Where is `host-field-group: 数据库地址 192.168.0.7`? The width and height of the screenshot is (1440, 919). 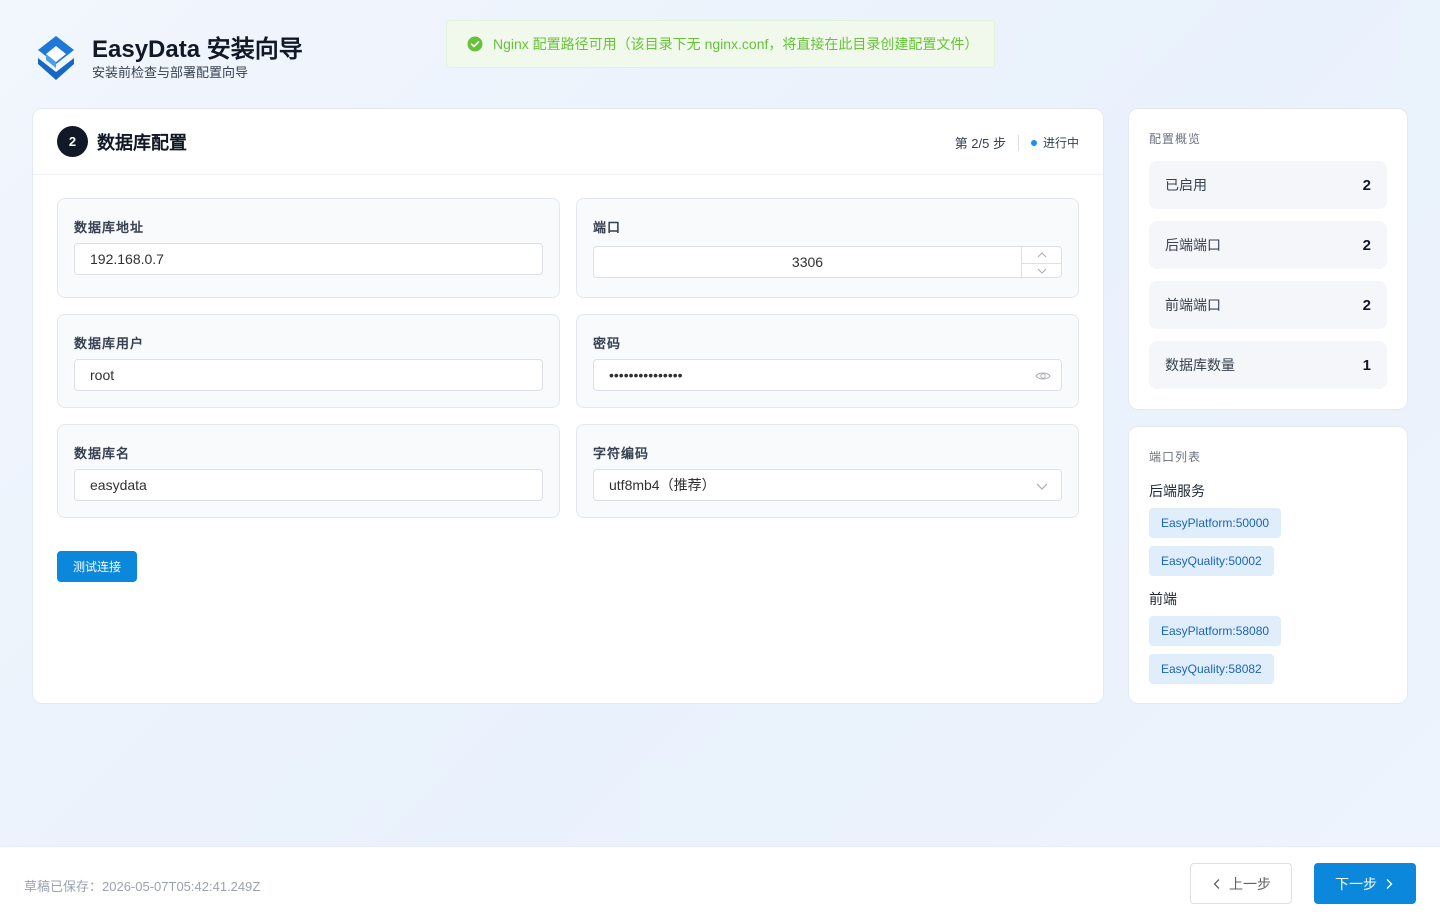 host-field-group: 数据库地址 192.168.0.7 is located at coordinates (308, 248).